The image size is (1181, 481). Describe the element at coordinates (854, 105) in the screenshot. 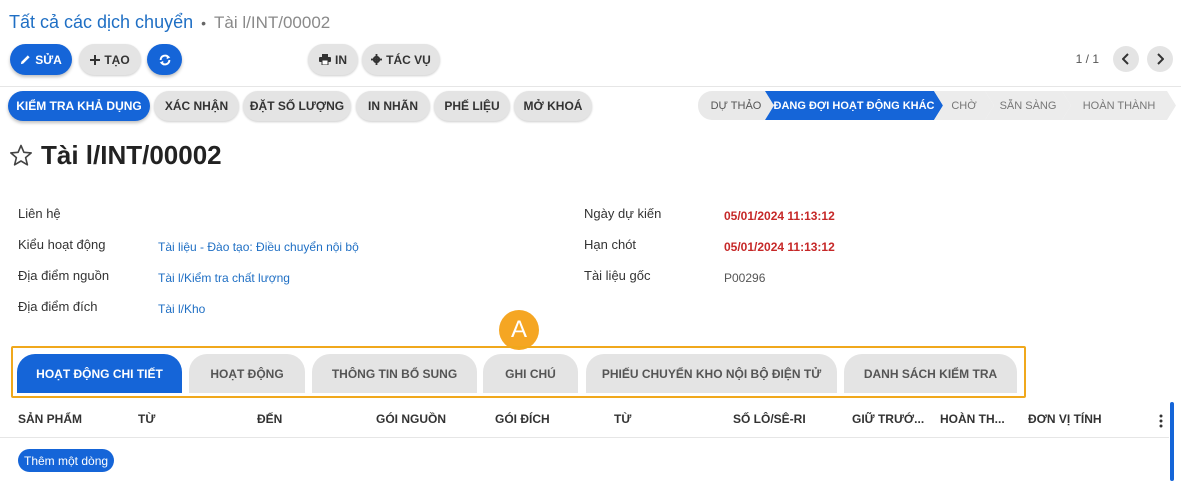

I see `status-step-waiting-another: ĐANG ĐỢI HOẠT ĐỘNG KHÁC` at that location.